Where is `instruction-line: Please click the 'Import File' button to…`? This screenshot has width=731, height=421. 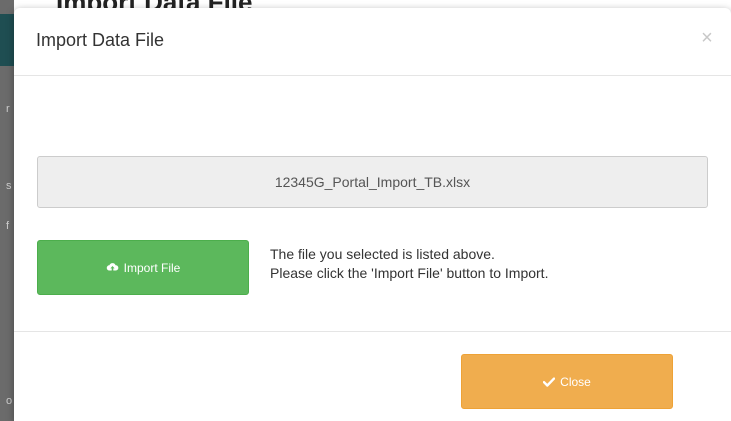
instruction-line: Please click the 'Import File' button to… is located at coordinates (409, 273).